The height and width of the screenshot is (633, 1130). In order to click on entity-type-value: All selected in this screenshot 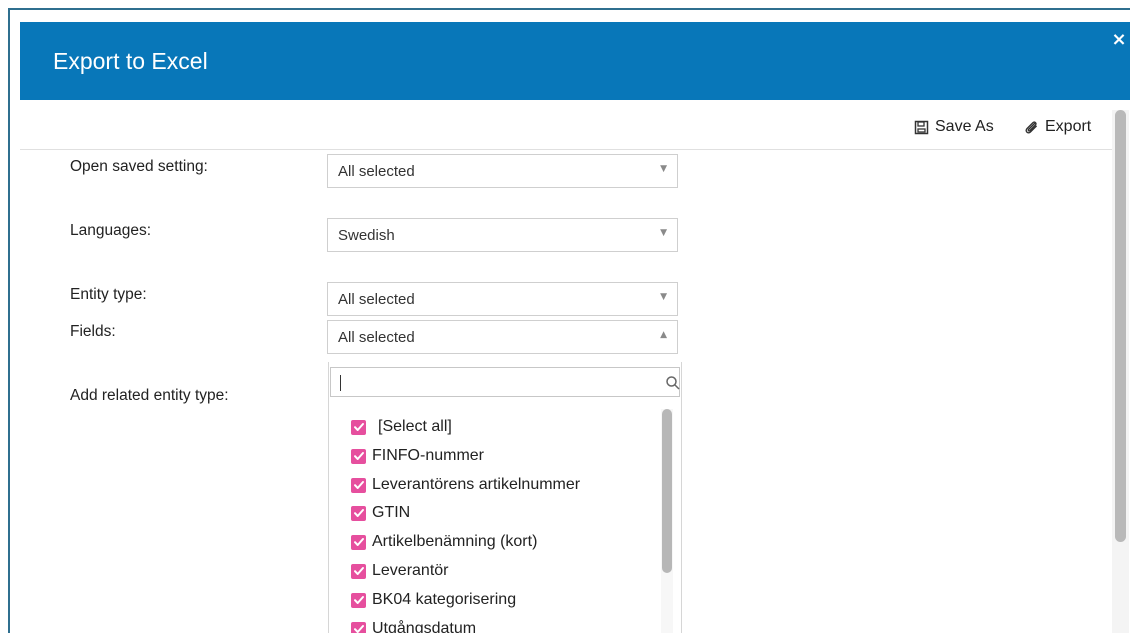, I will do `click(376, 299)`.